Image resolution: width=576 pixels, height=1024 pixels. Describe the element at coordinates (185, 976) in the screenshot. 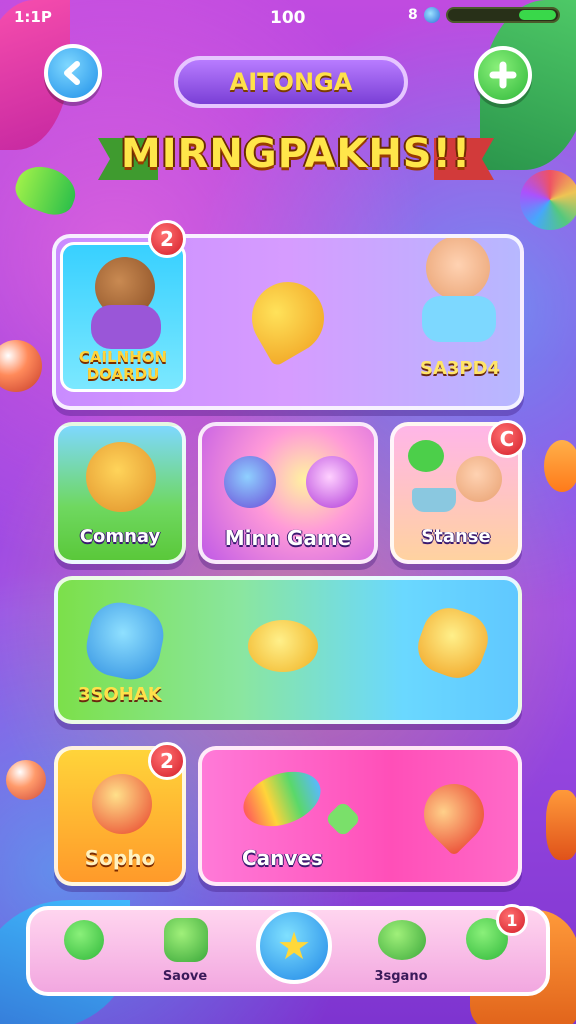

I see `nav-label-saove: Saove` at that location.